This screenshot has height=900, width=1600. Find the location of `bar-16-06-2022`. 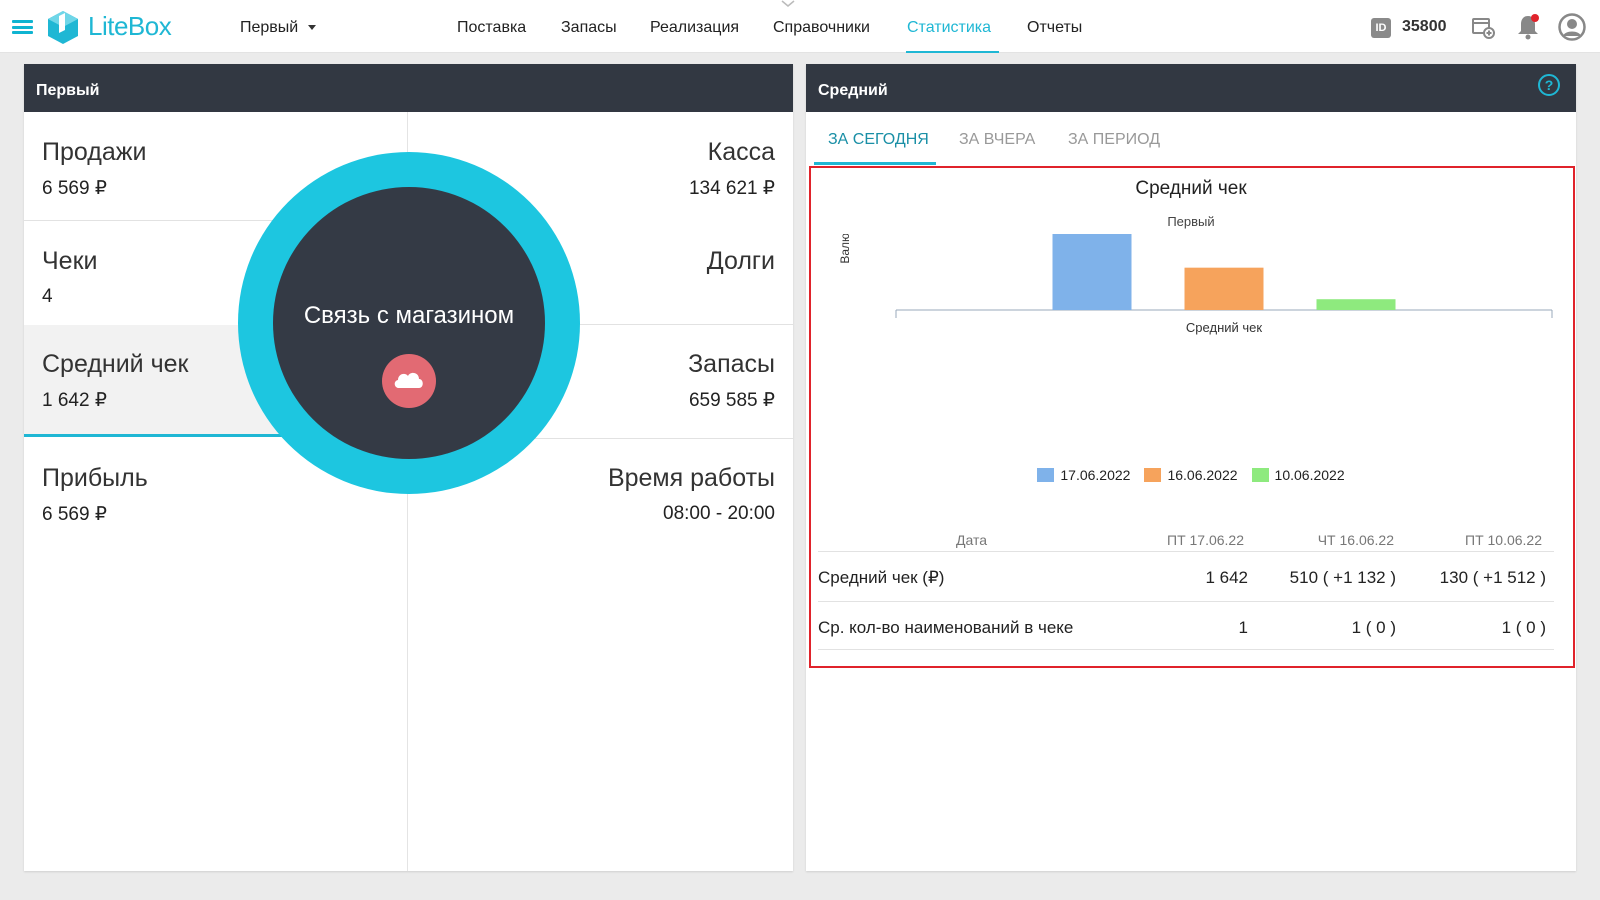

bar-16-06-2022 is located at coordinates (1224, 288).